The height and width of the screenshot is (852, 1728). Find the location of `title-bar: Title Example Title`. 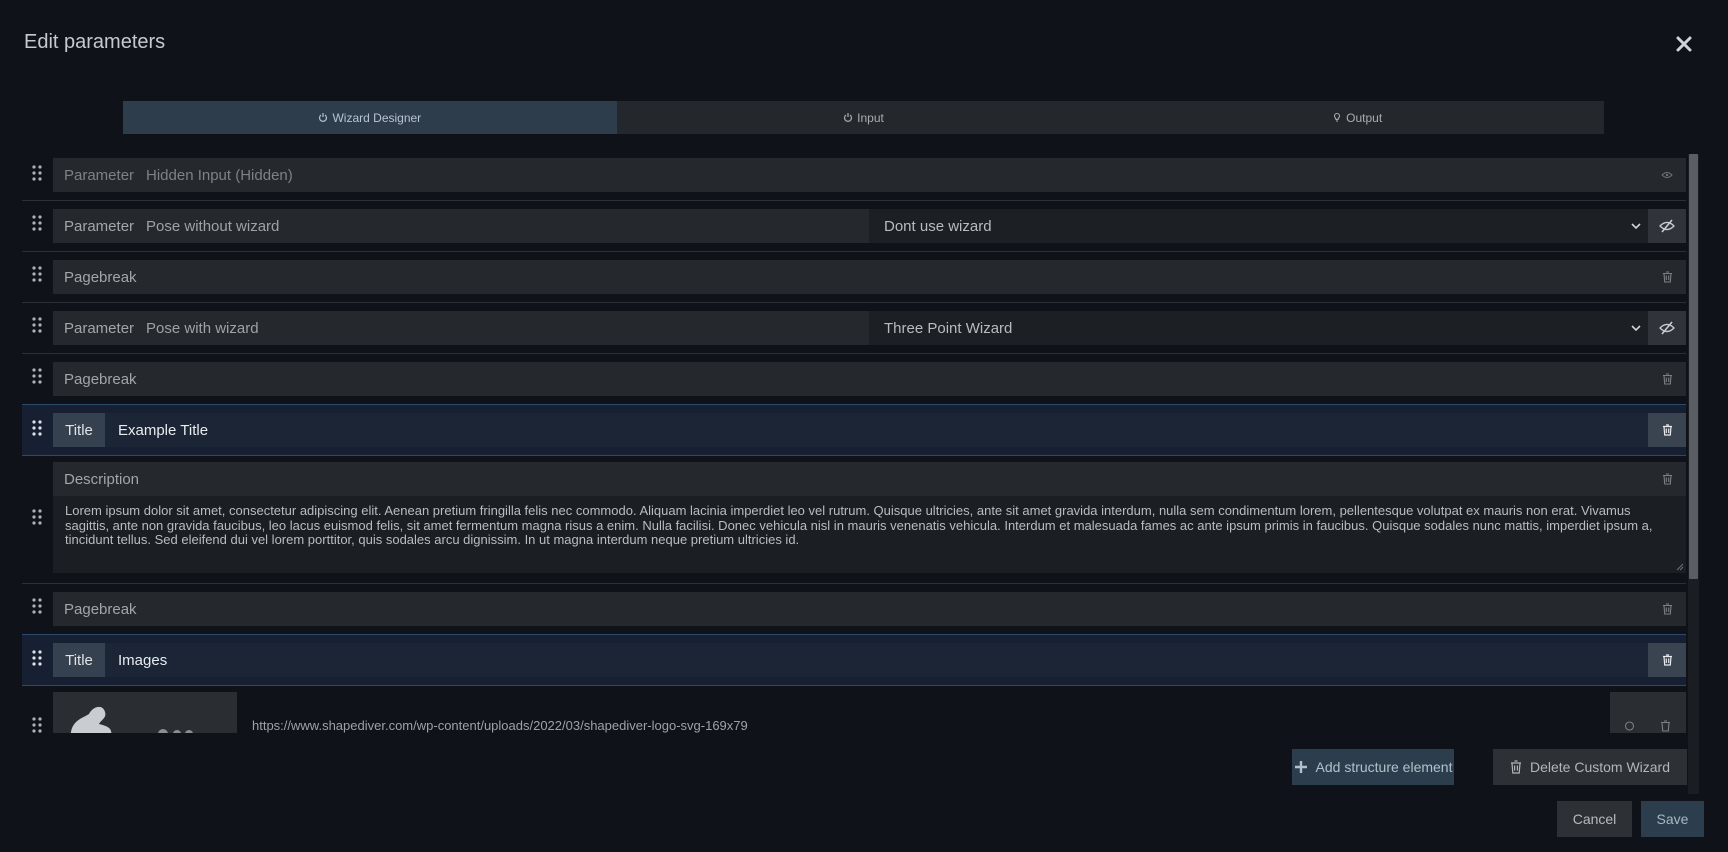

title-bar: Title Example Title is located at coordinates (869, 430).